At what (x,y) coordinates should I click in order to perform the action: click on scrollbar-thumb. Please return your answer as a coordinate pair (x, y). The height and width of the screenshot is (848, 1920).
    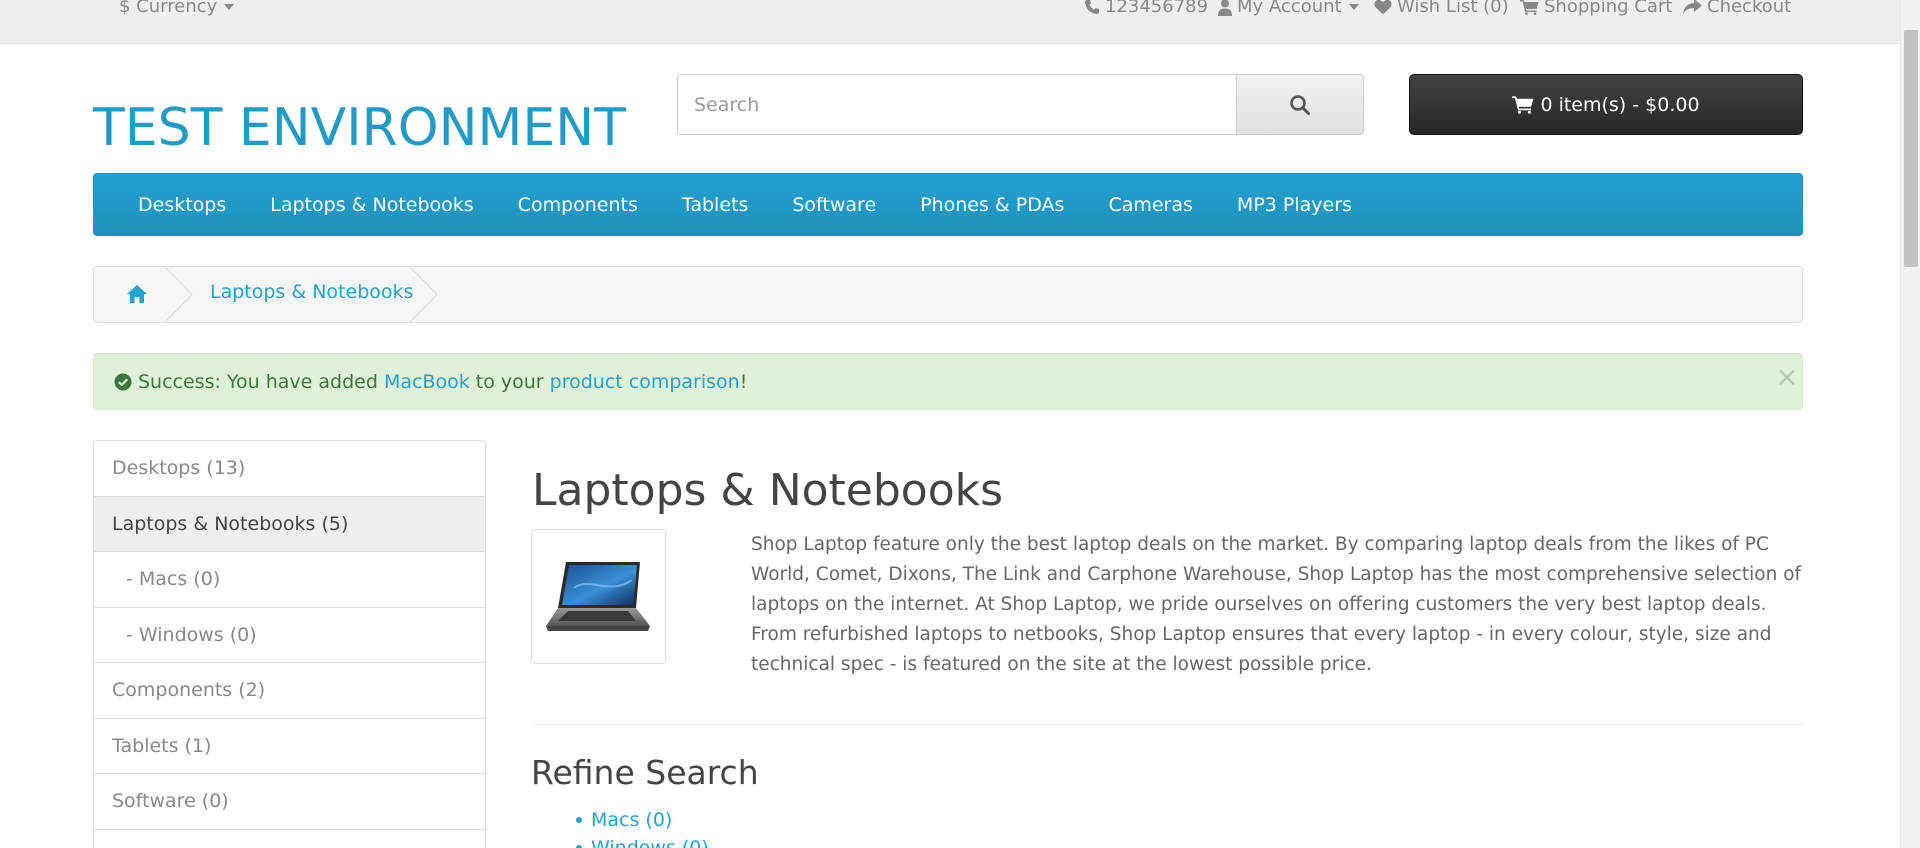
    Looking at the image, I should click on (1911, 148).